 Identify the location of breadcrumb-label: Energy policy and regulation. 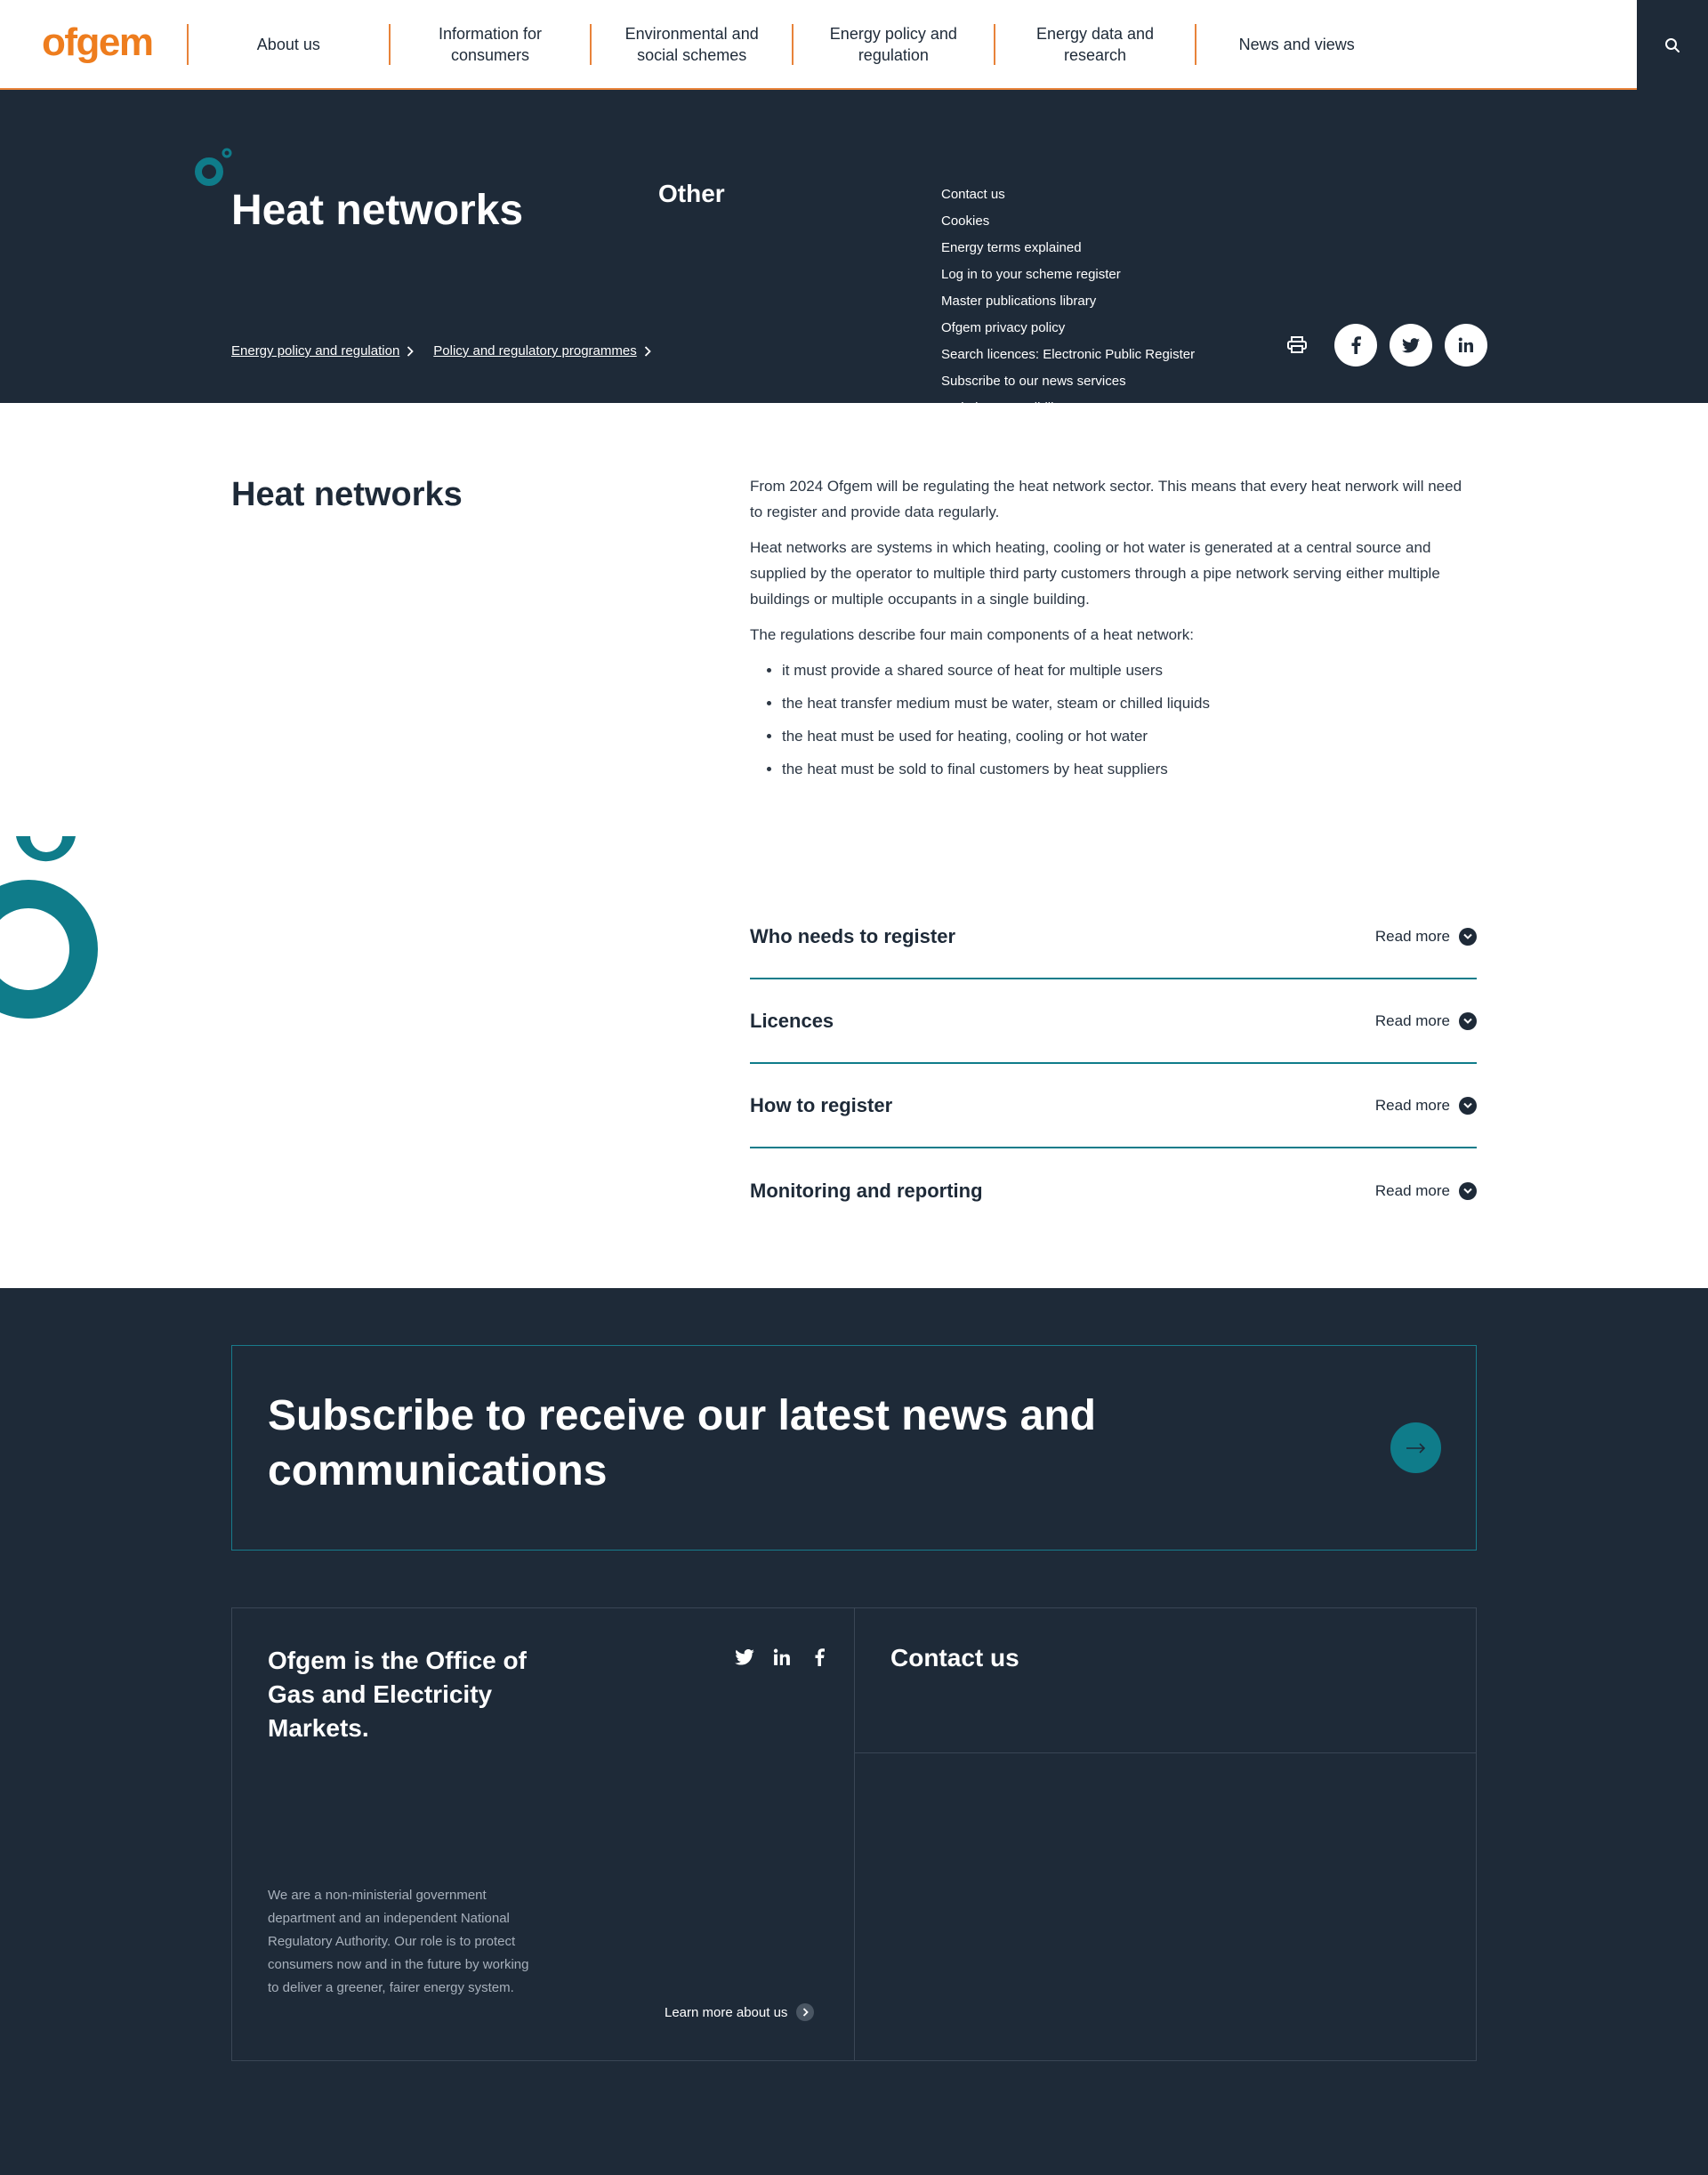
(315, 350).